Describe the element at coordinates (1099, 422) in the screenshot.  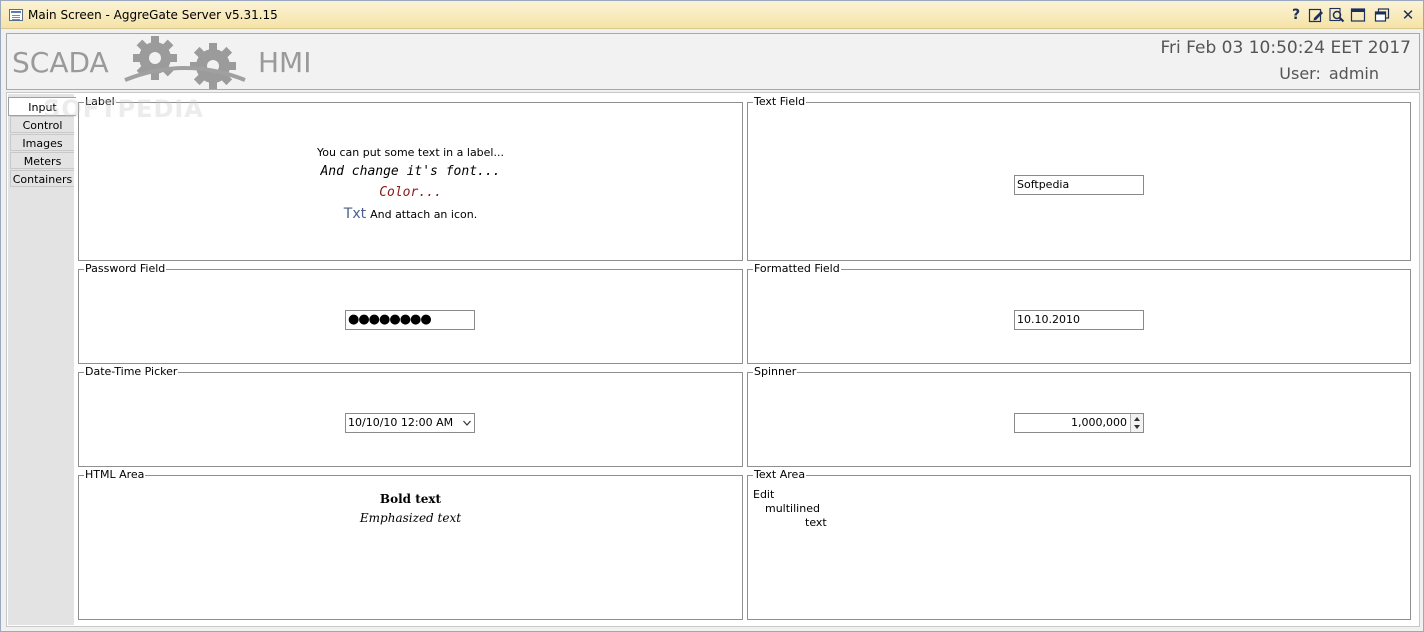
I see `spinner-value: 1,000,000` at that location.